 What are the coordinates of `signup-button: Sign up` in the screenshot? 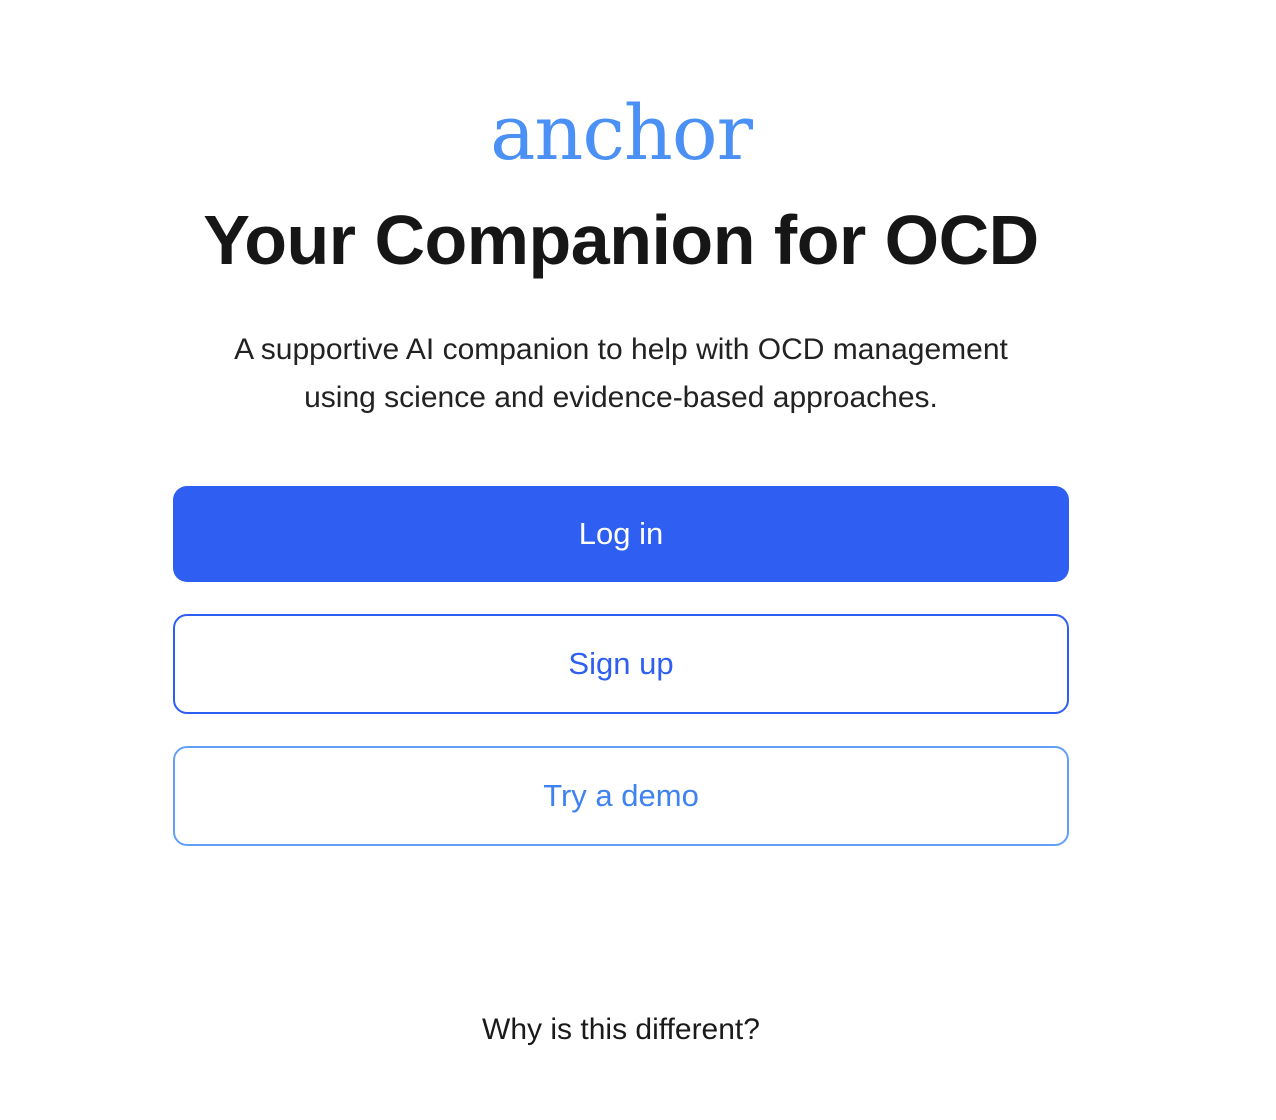 It's located at (621, 664).